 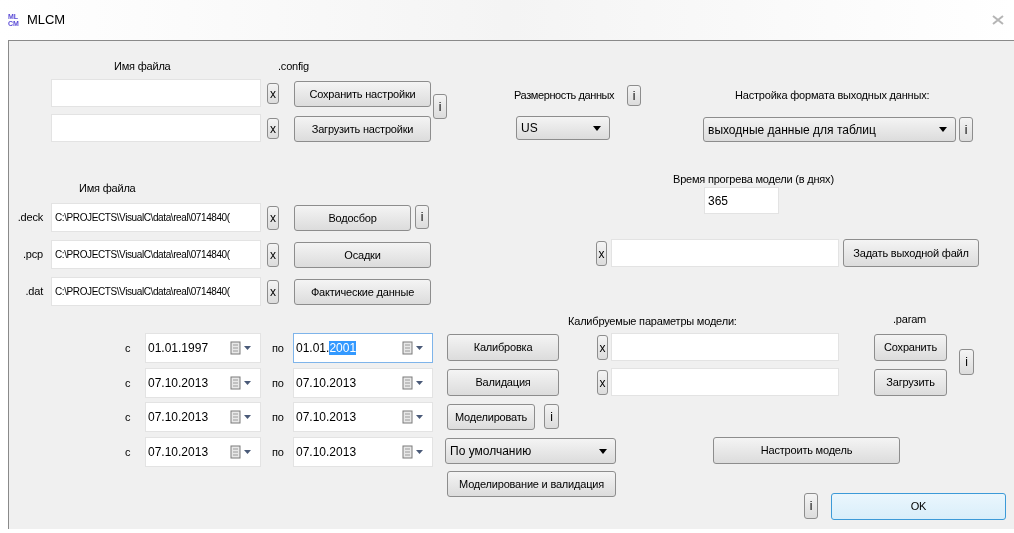 What do you see at coordinates (352, 218) in the screenshot?
I see `file-button: Водосбор` at bounding box center [352, 218].